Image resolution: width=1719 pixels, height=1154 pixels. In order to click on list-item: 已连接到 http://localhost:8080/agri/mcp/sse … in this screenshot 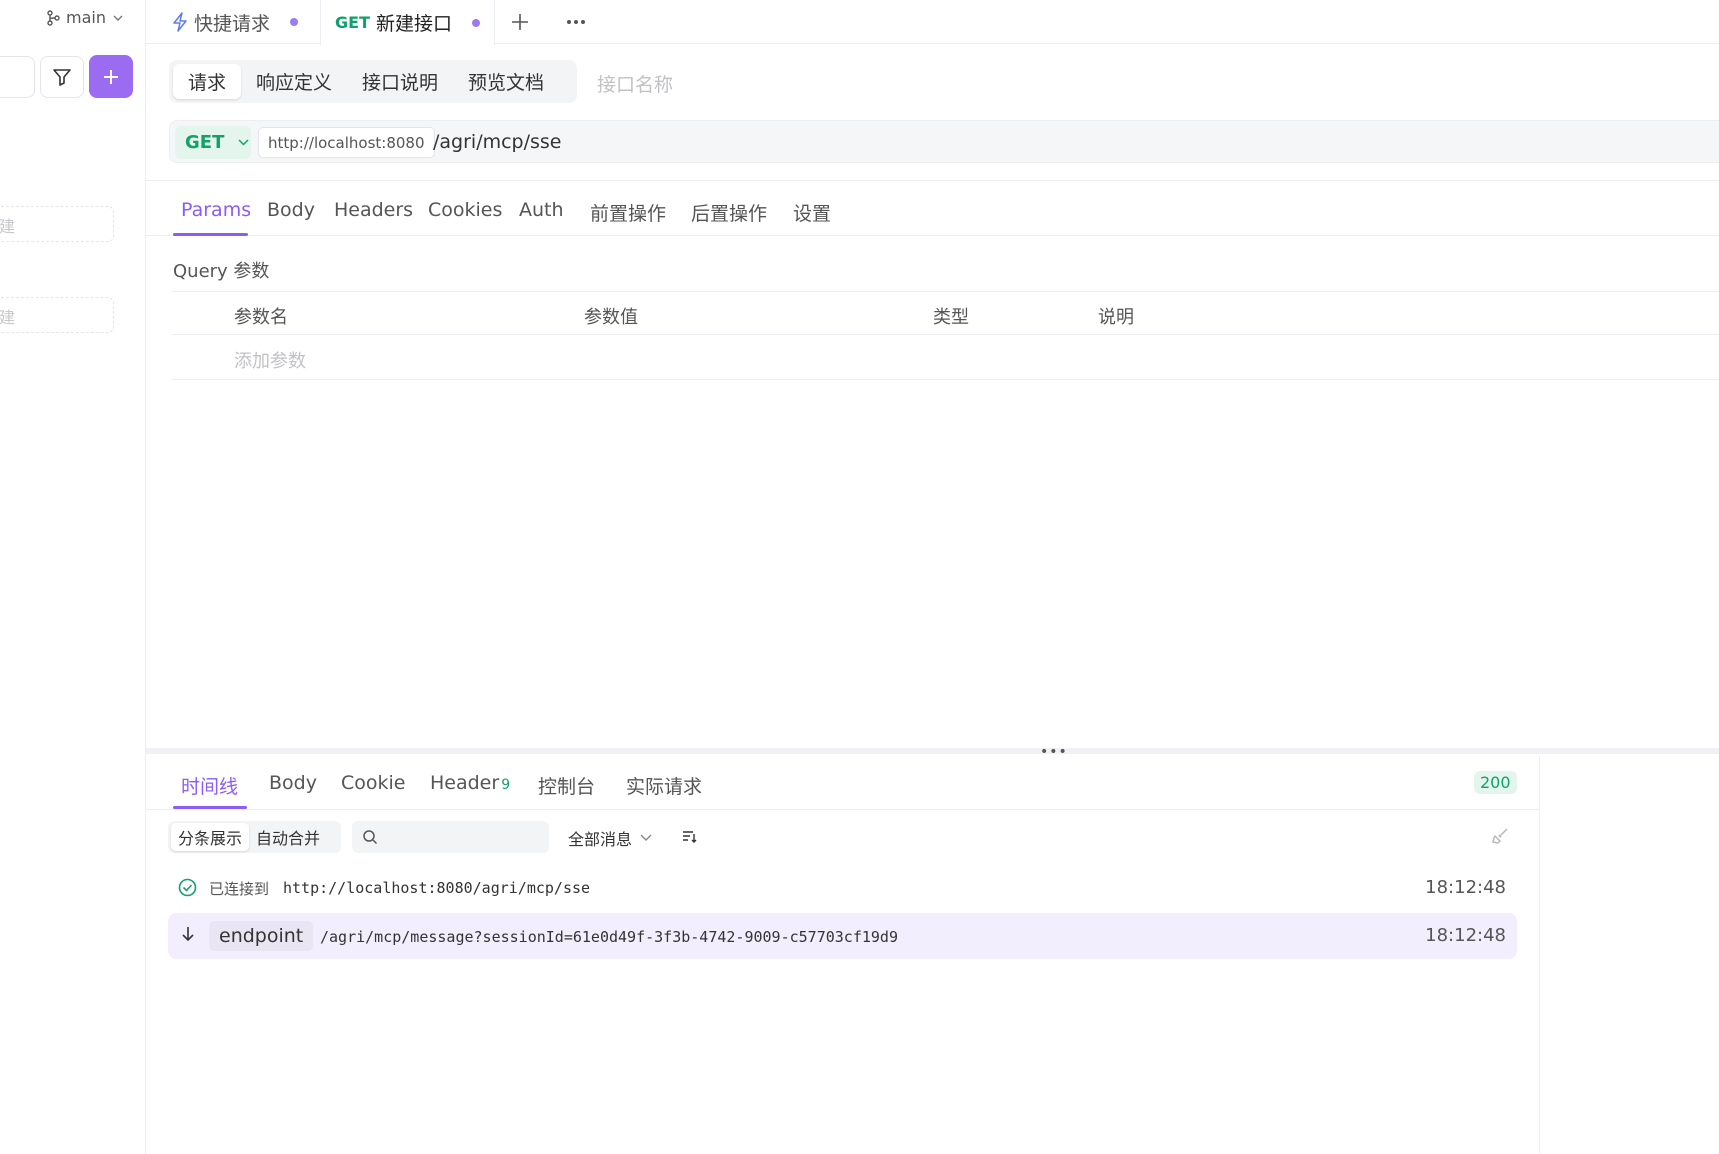, I will do `click(842, 888)`.